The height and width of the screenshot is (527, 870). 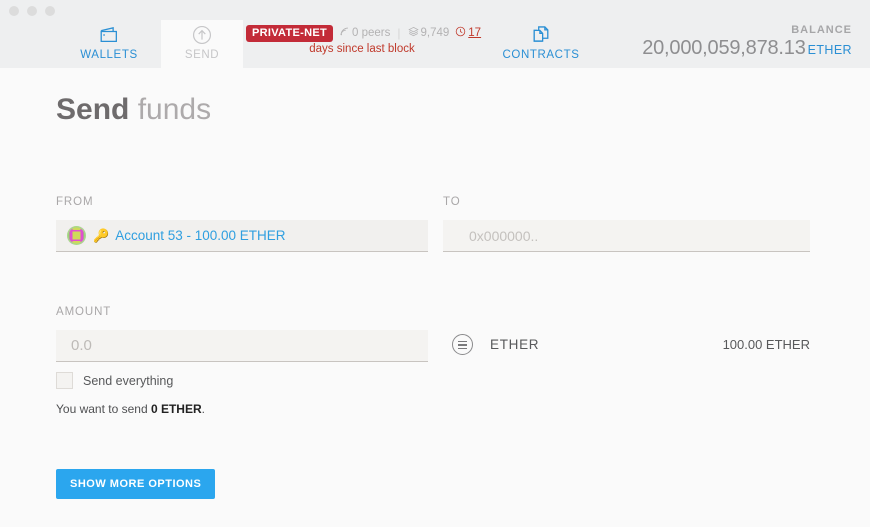 I want to click on send-summary-suffix: ., so click(x=203, y=409).